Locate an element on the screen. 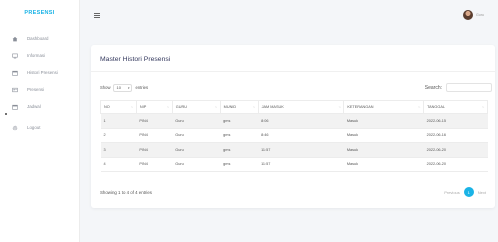 The width and height of the screenshot is (498, 242). gear-icon is located at coordinates (15, 128).